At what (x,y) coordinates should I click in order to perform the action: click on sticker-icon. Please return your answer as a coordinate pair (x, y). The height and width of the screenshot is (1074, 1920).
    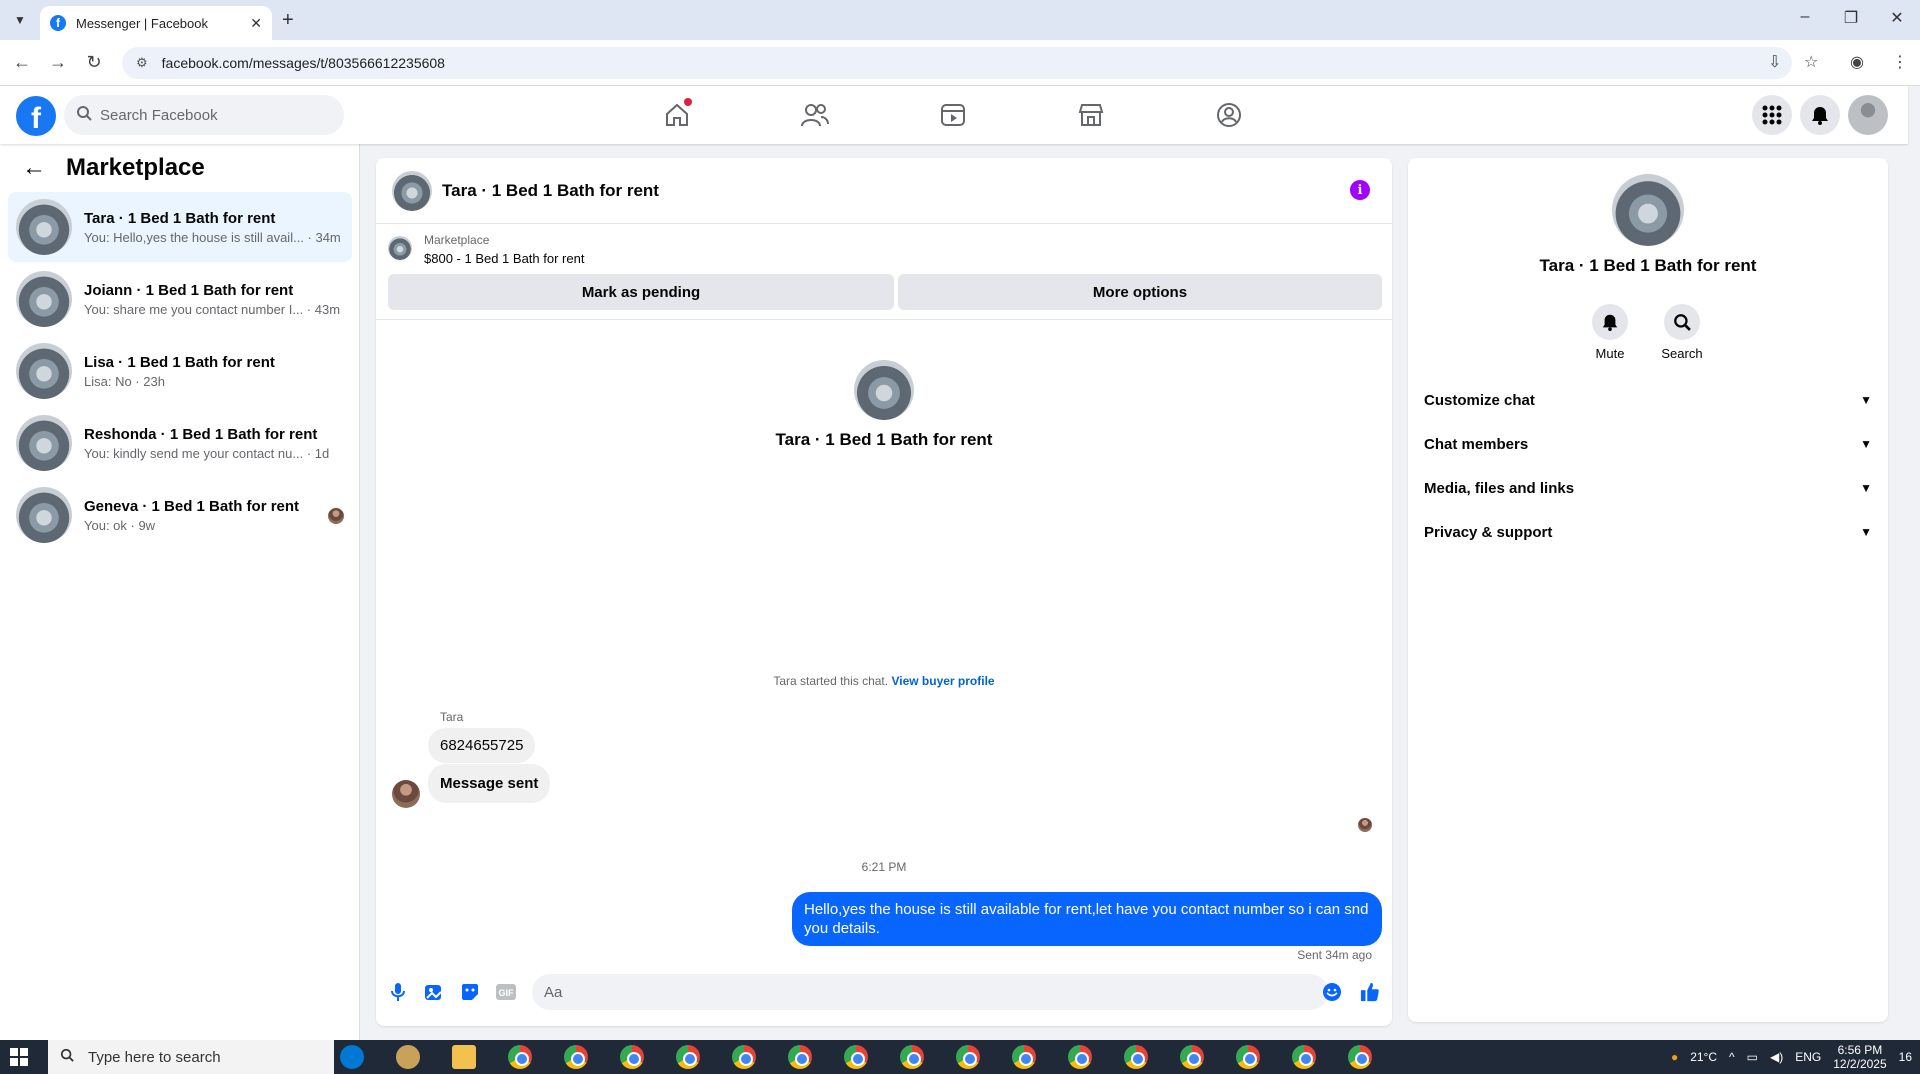
    Looking at the image, I should click on (470, 992).